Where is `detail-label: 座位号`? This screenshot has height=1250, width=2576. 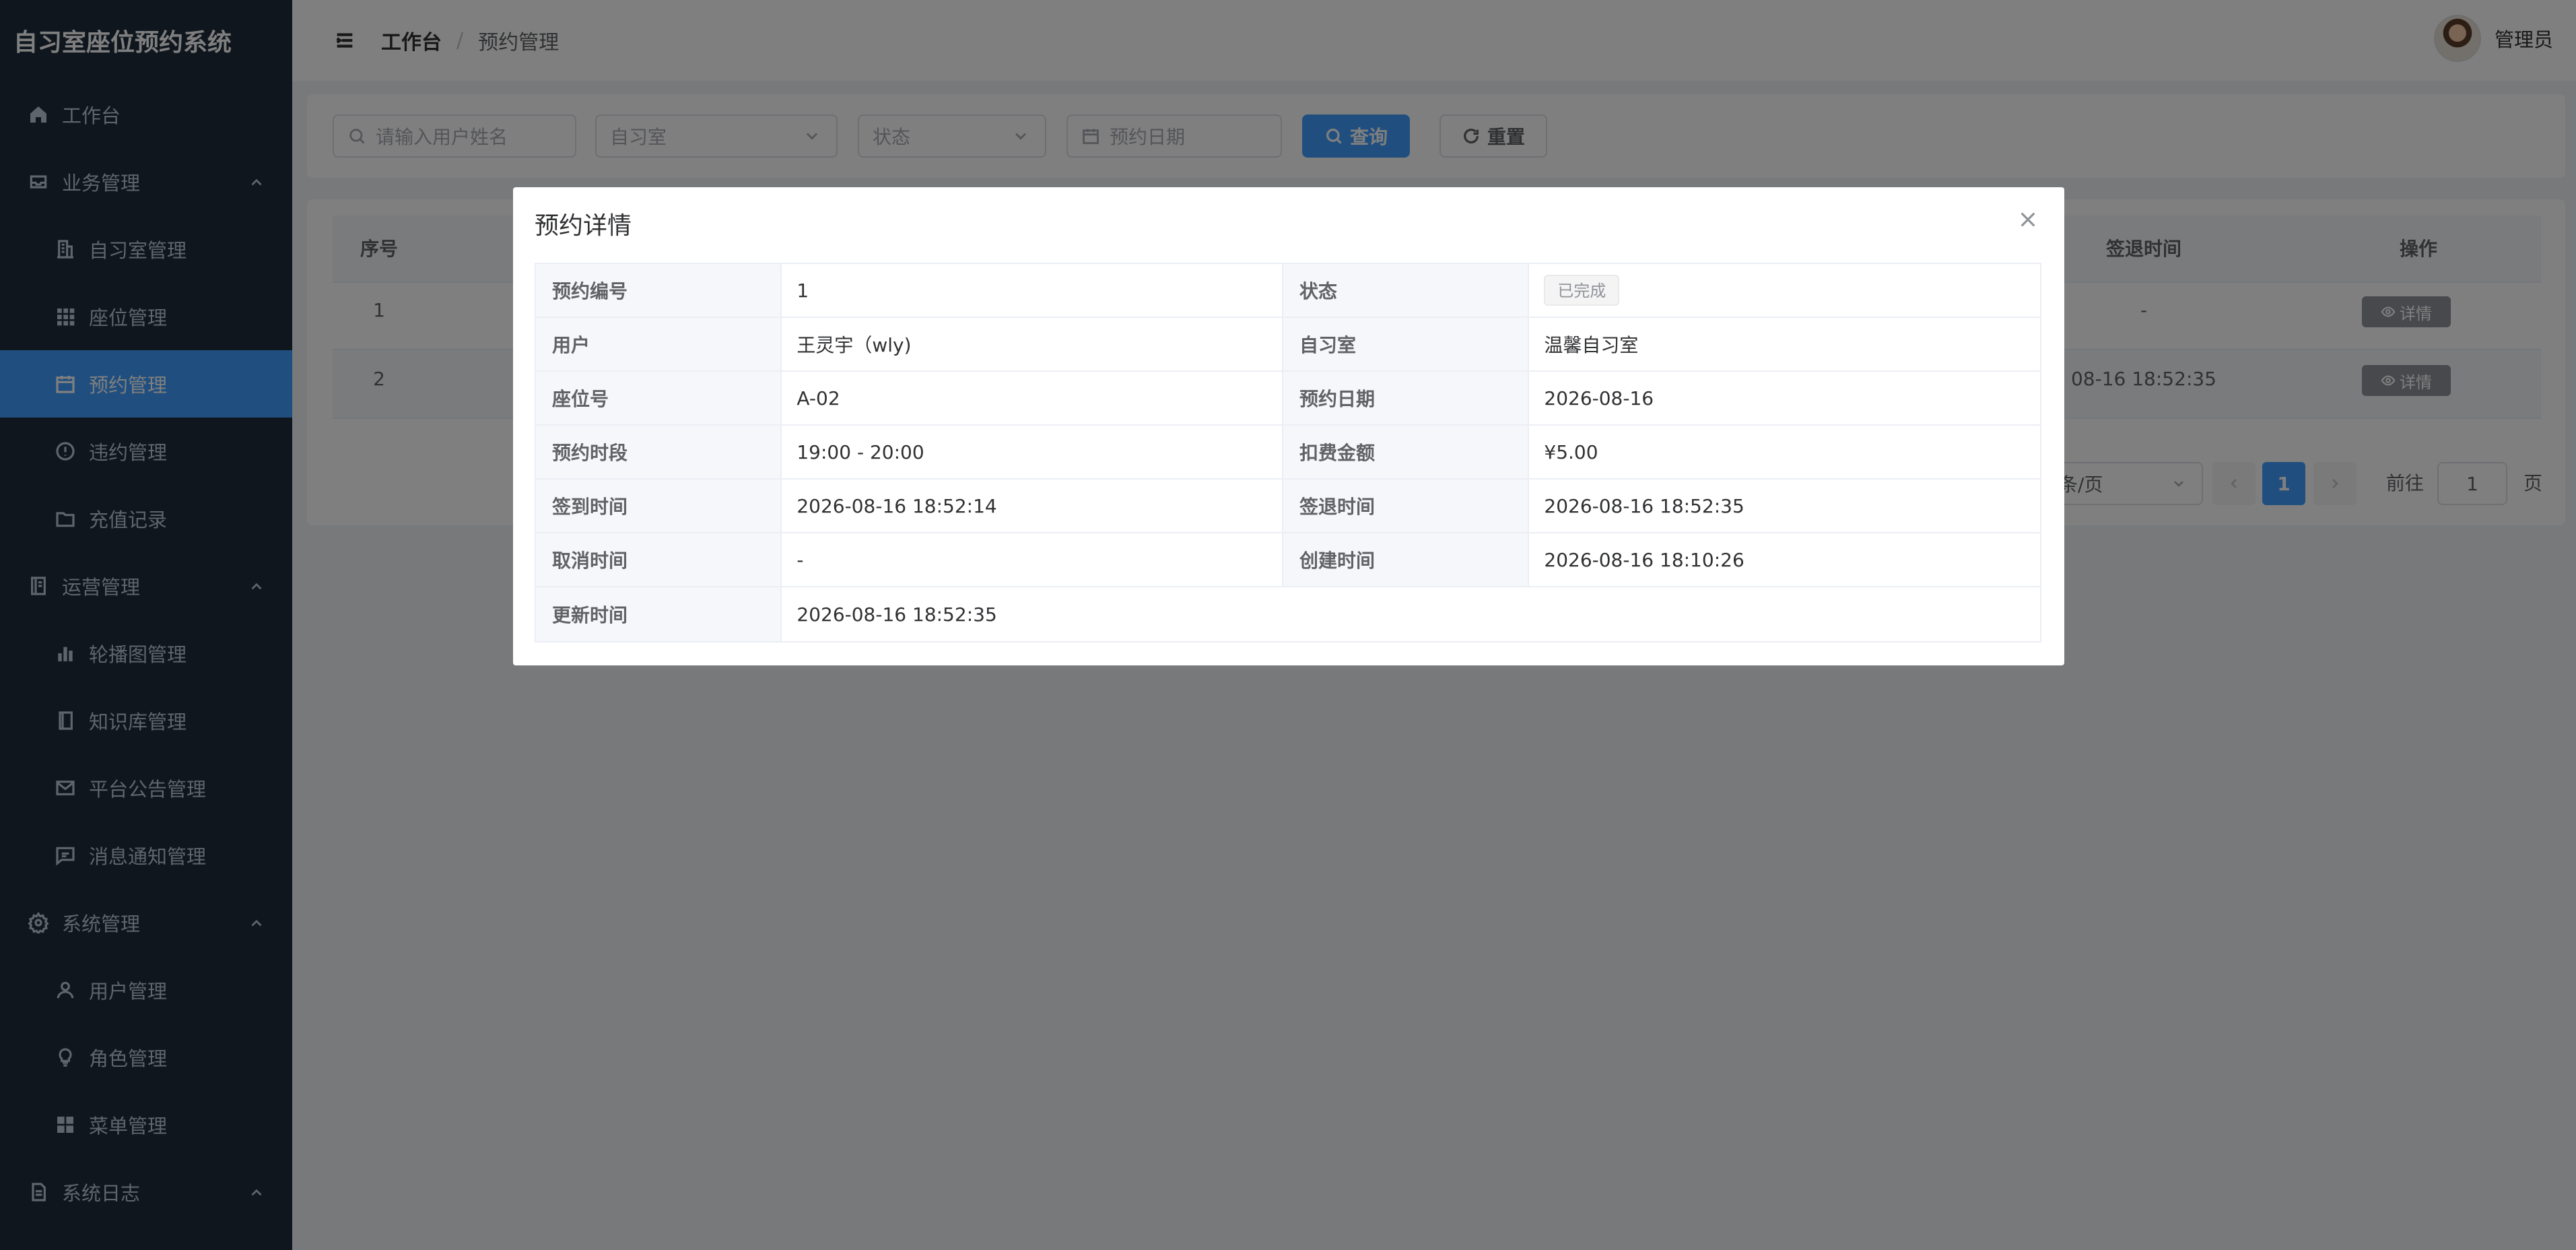
detail-label: 座位号 is located at coordinates (659, 398).